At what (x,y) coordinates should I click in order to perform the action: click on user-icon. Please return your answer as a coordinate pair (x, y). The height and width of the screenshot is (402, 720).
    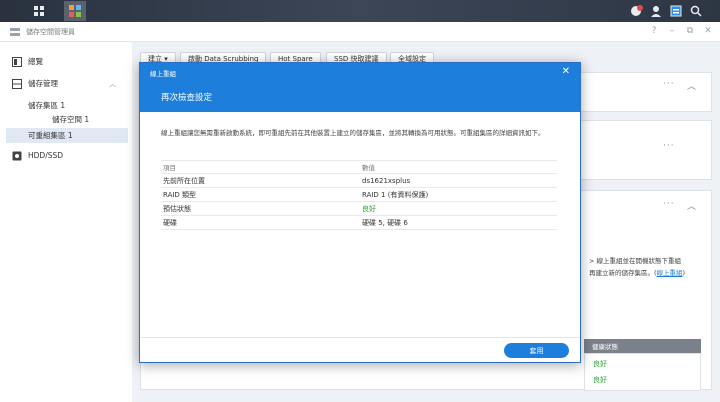
    Looking at the image, I should click on (656, 11).